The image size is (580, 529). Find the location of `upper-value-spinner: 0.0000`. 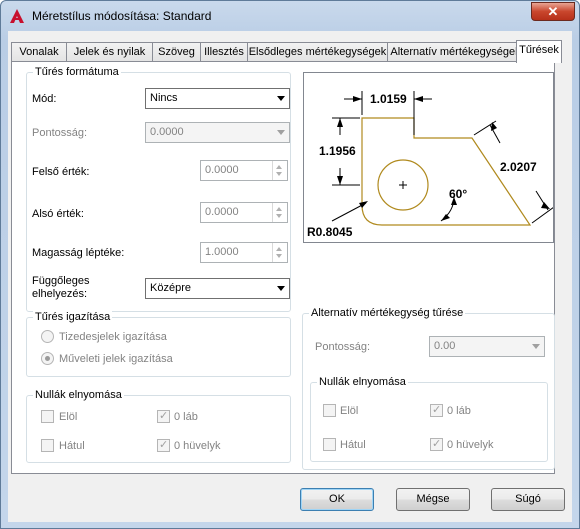

upper-value-spinner: 0.0000 is located at coordinates (244, 170).